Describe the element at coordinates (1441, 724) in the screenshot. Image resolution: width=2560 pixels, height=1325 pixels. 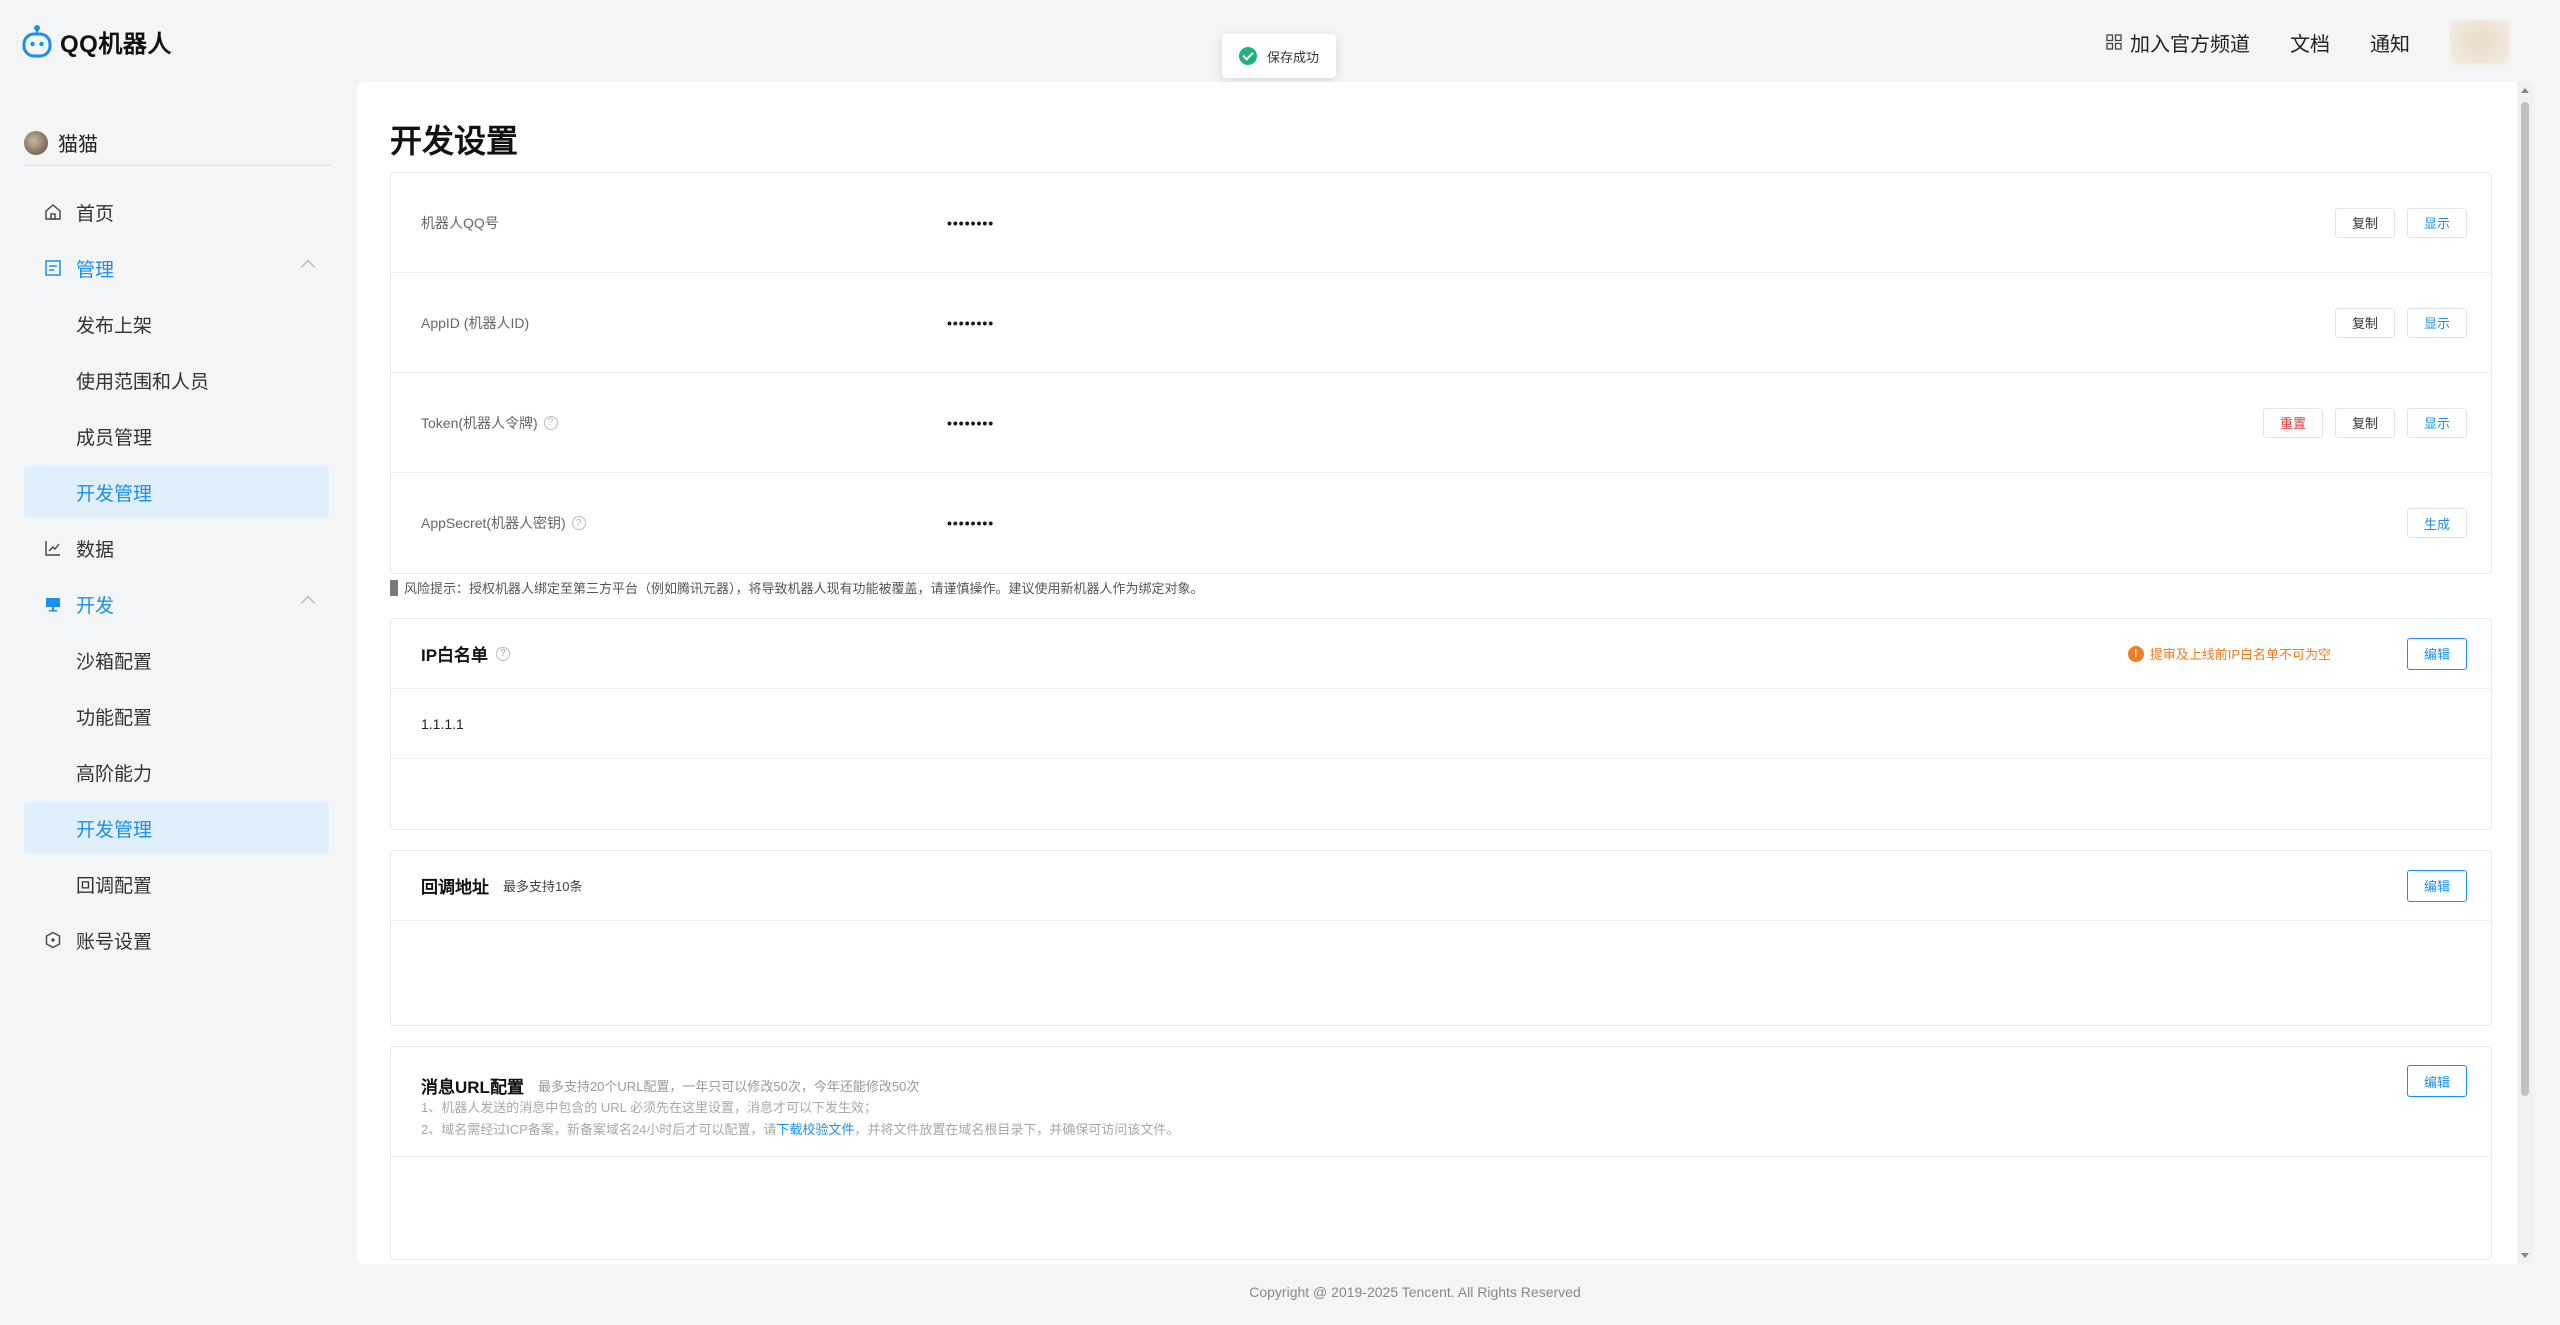
I see `ip-row: 1.1.1.1` at that location.